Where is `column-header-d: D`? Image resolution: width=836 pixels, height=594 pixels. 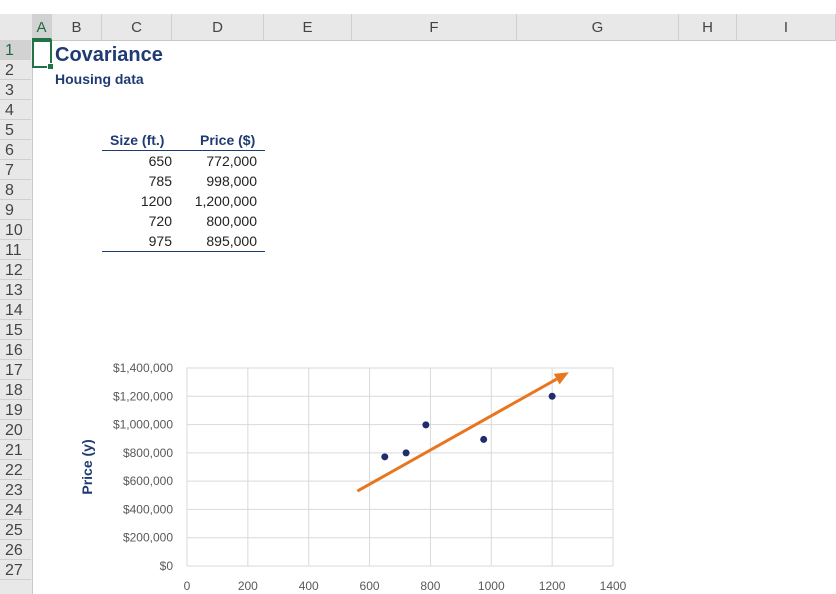
column-header-d: D is located at coordinates (218, 27).